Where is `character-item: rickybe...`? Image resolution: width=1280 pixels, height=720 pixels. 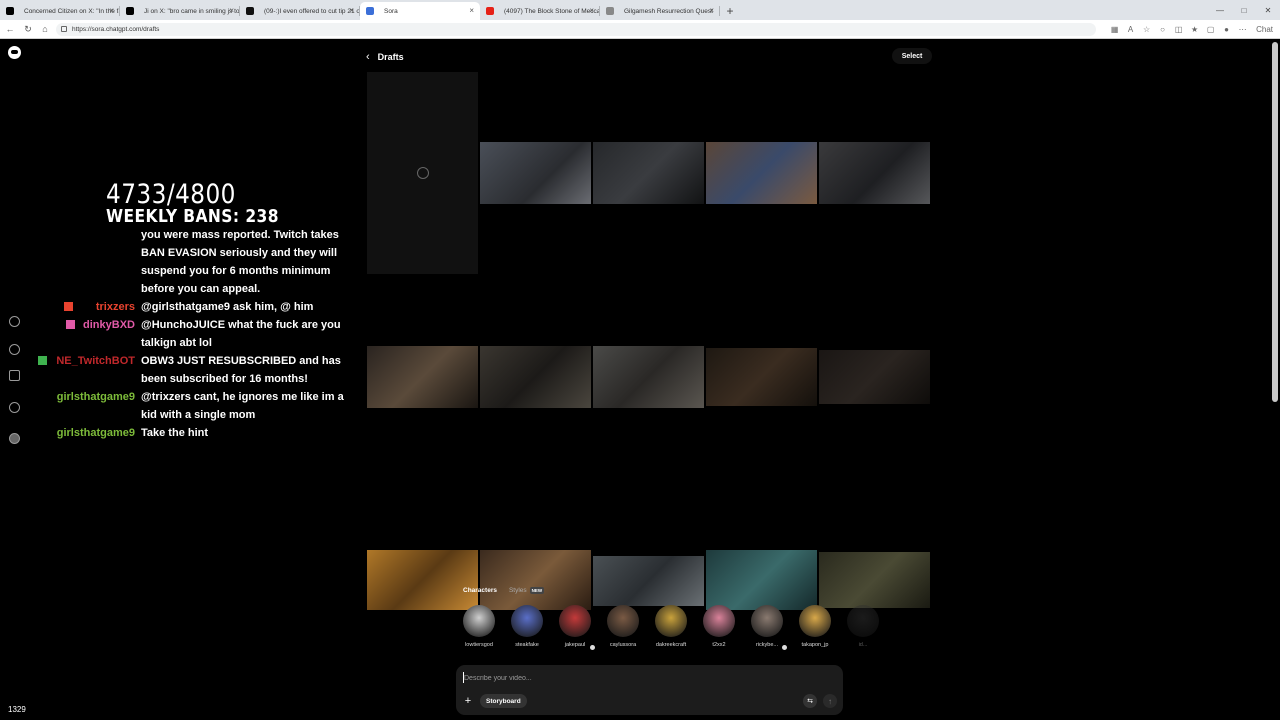
character-item: rickybe... is located at coordinates (767, 627).